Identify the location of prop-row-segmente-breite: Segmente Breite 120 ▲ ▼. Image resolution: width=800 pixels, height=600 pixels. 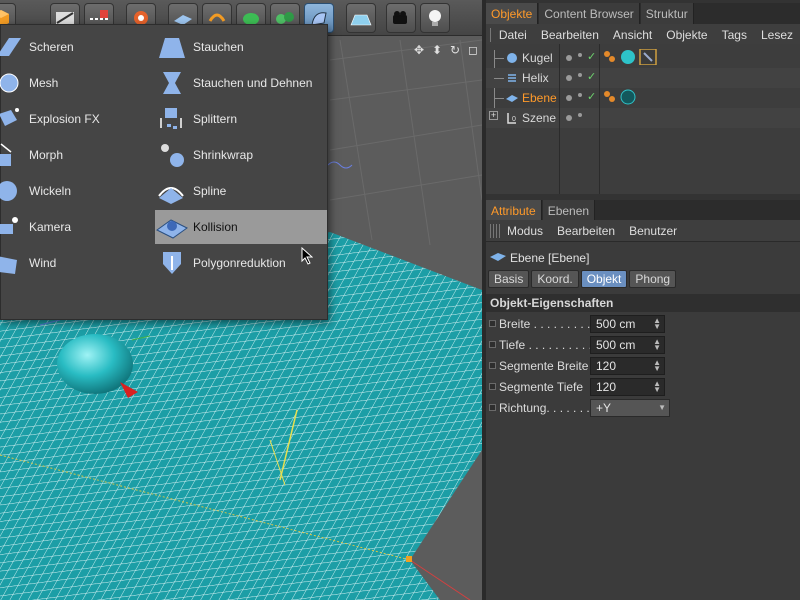
(643, 366).